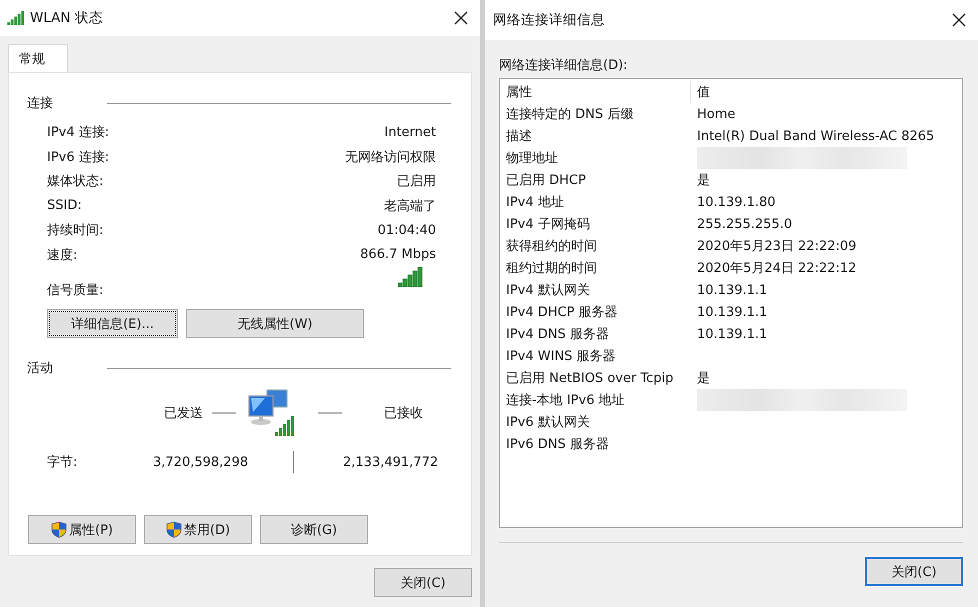 The image size is (978, 607). Describe the element at coordinates (562, 312) in the screenshot. I see `property-cell-text: IPv4 DHCP 服务器` at that location.